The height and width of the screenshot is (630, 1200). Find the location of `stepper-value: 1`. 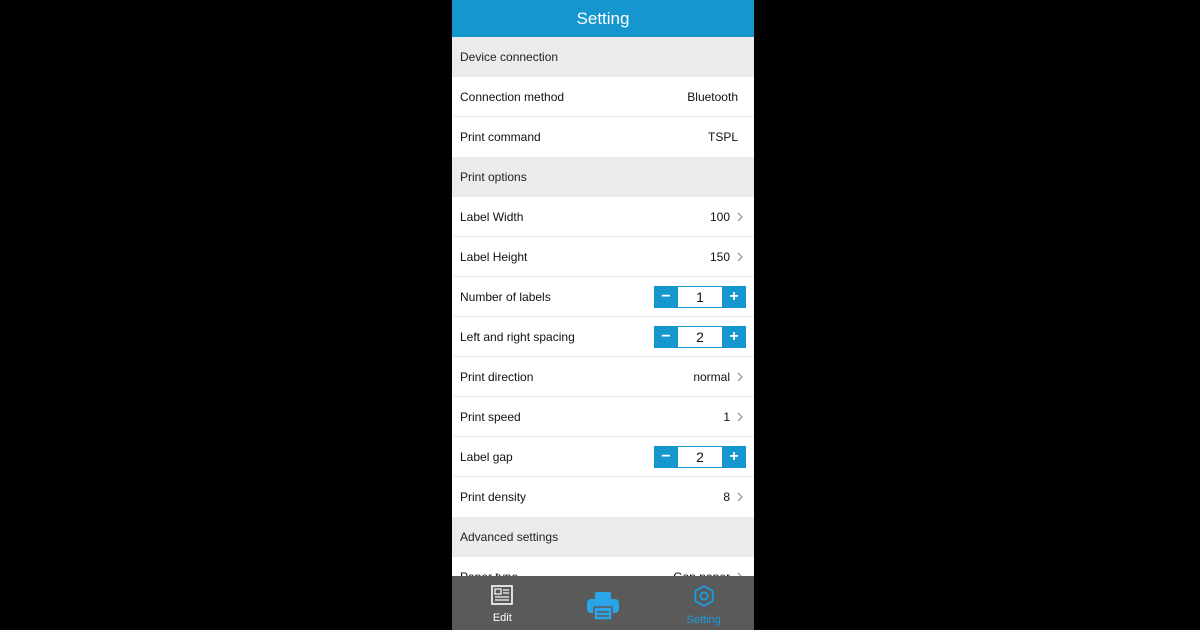

stepper-value: 1 is located at coordinates (700, 296).